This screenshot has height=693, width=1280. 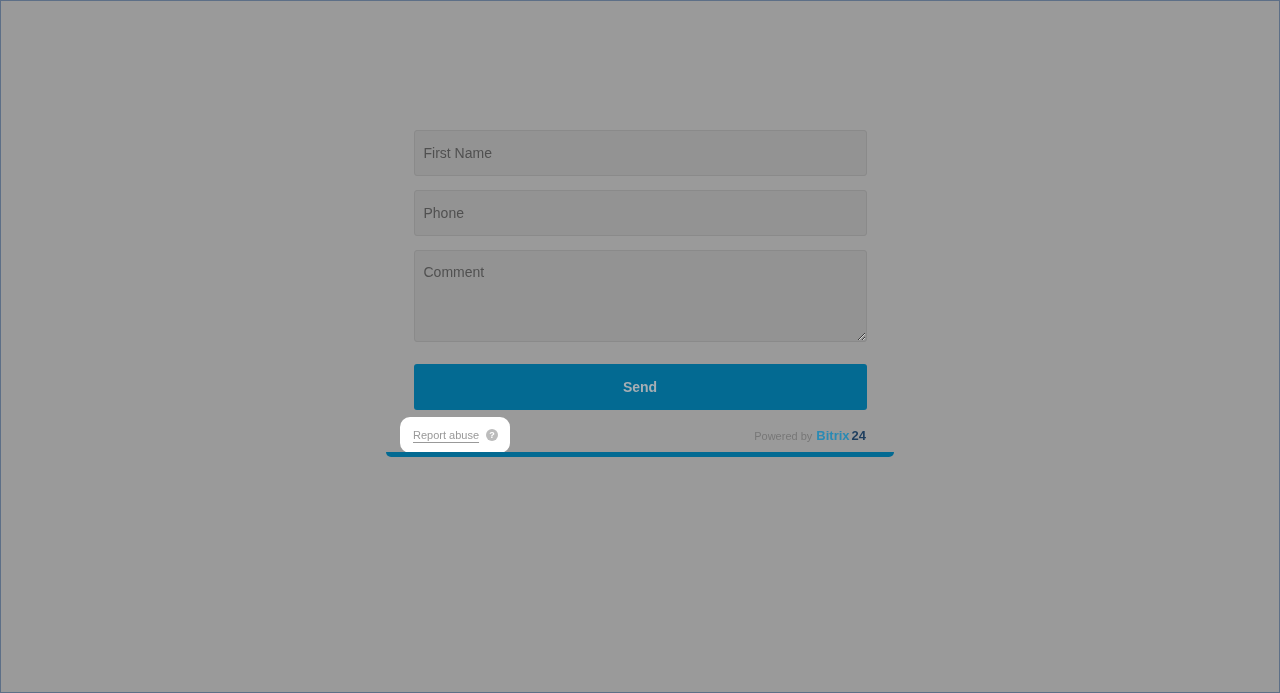 What do you see at coordinates (640, 153) in the screenshot?
I see `input-field: First Name` at bounding box center [640, 153].